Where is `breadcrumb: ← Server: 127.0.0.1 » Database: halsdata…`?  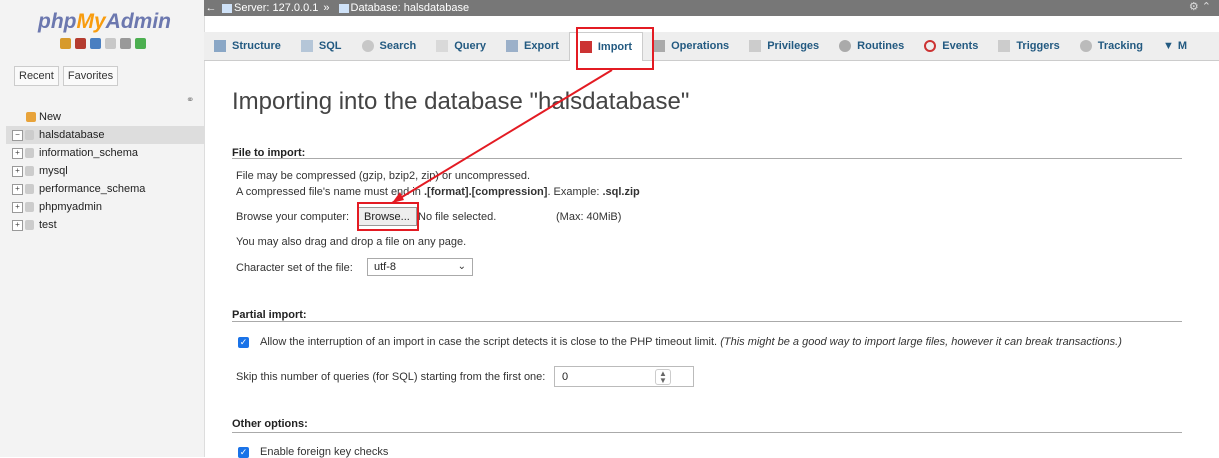
breadcrumb: ← Server: 127.0.0.1 » Database: halsdata… is located at coordinates (711, 8).